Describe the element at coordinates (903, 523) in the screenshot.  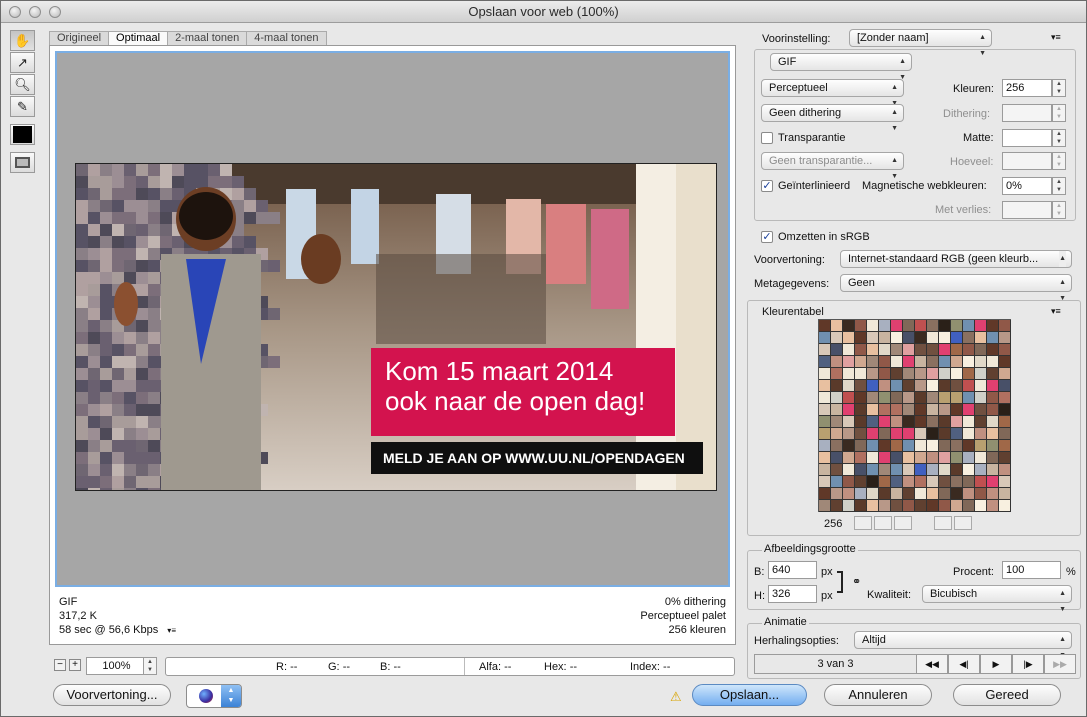
I see `lock-color-icon` at that location.